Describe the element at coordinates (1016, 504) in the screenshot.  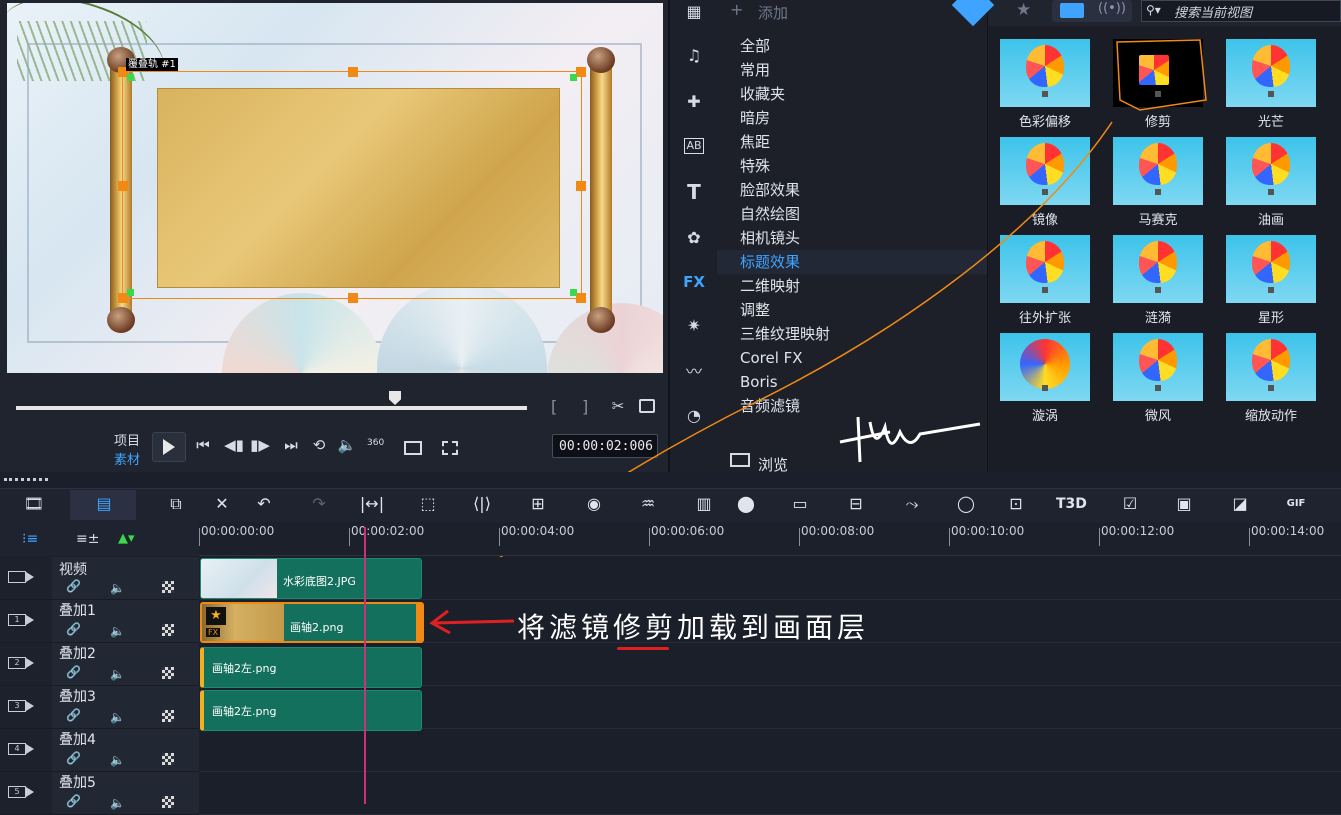
I see `pan-zoom-icon: ⊡` at that location.